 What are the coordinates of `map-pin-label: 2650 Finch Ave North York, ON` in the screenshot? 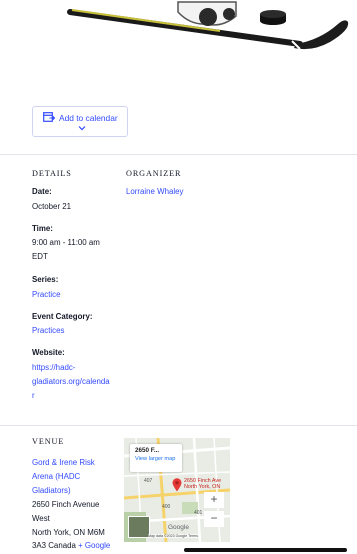 It's located at (202, 484).